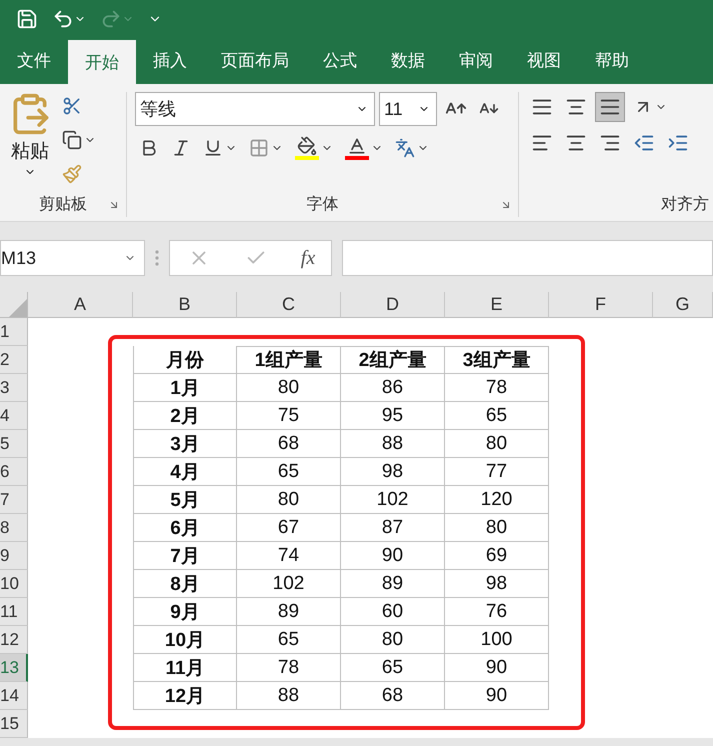  What do you see at coordinates (185, 360) in the screenshot?
I see `table-header-cell: 月份` at bounding box center [185, 360].